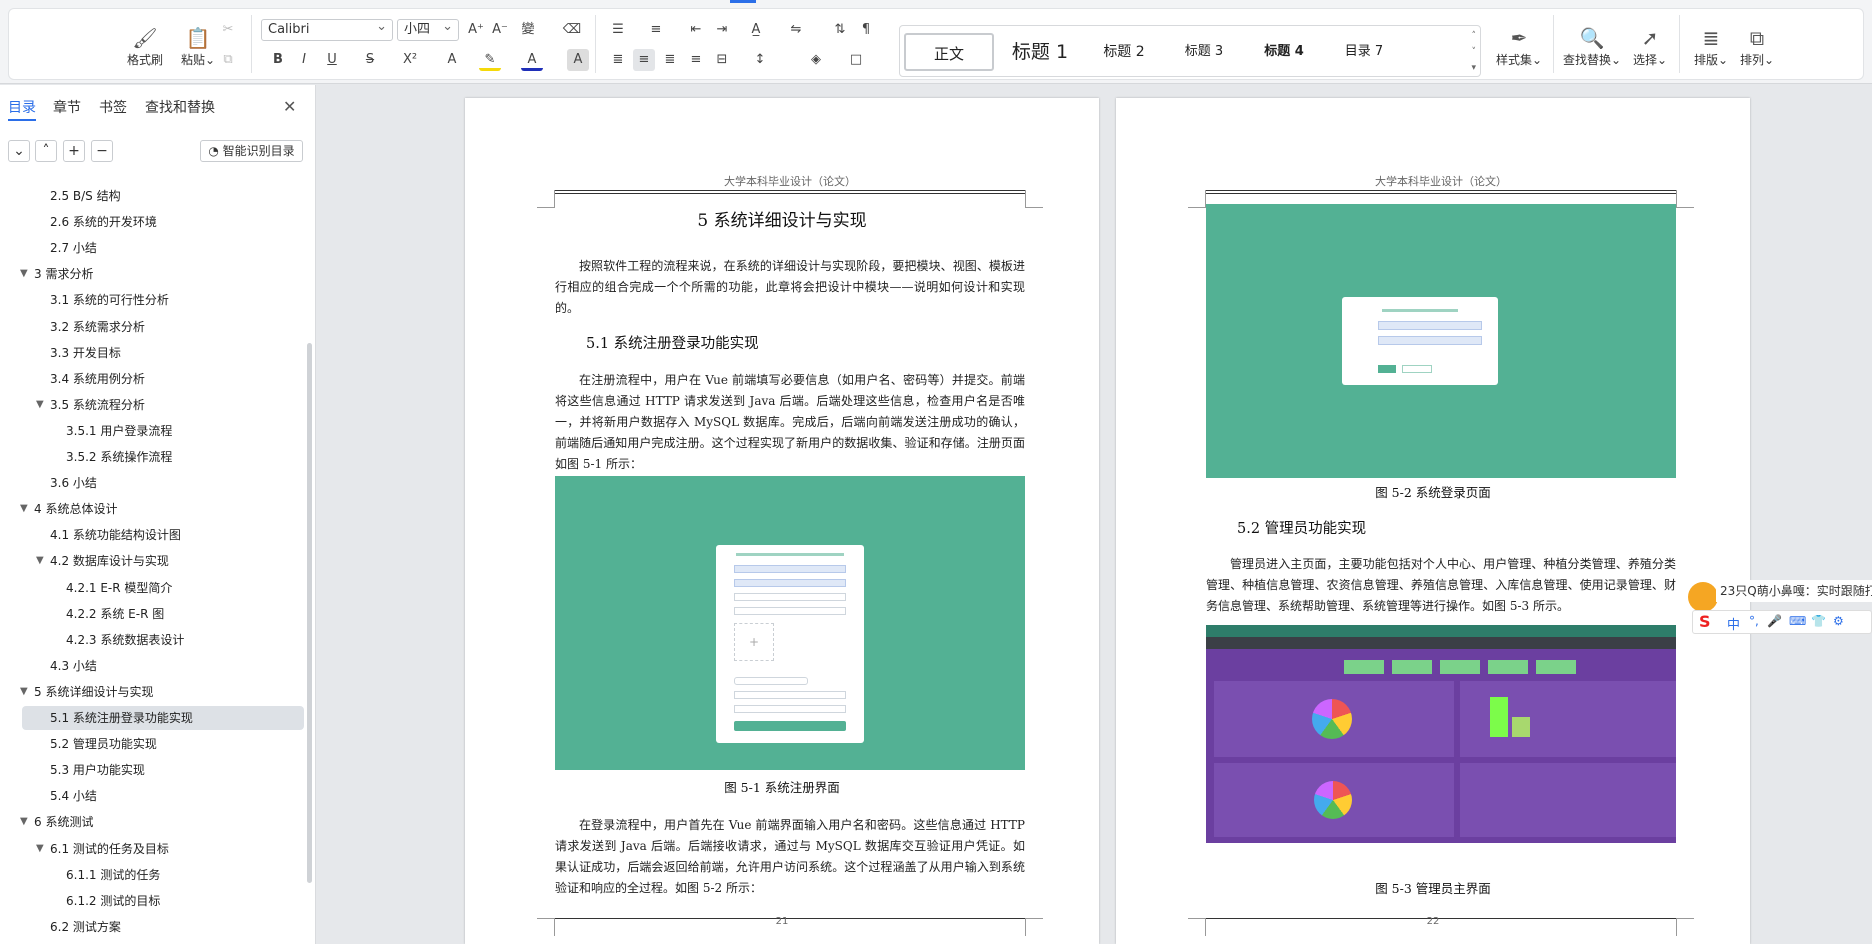 The width and height of the screenshot is (1872, 944). What do you see at coordinates (796, 30) in the screenshot?
I see `text-direction-icon: ⇋` at bounding box center [796, 30].